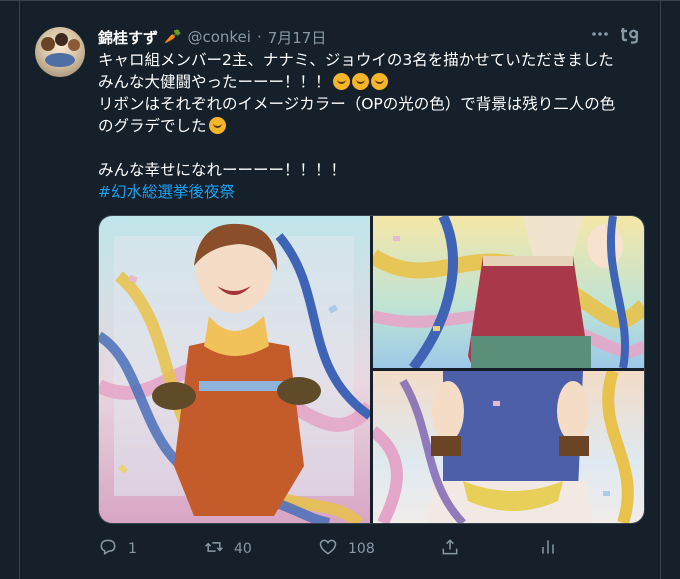  What do you see at coordinates (346, 549) in the screenshot?
I see `like-button: 108` at bounding box center [346, 549].